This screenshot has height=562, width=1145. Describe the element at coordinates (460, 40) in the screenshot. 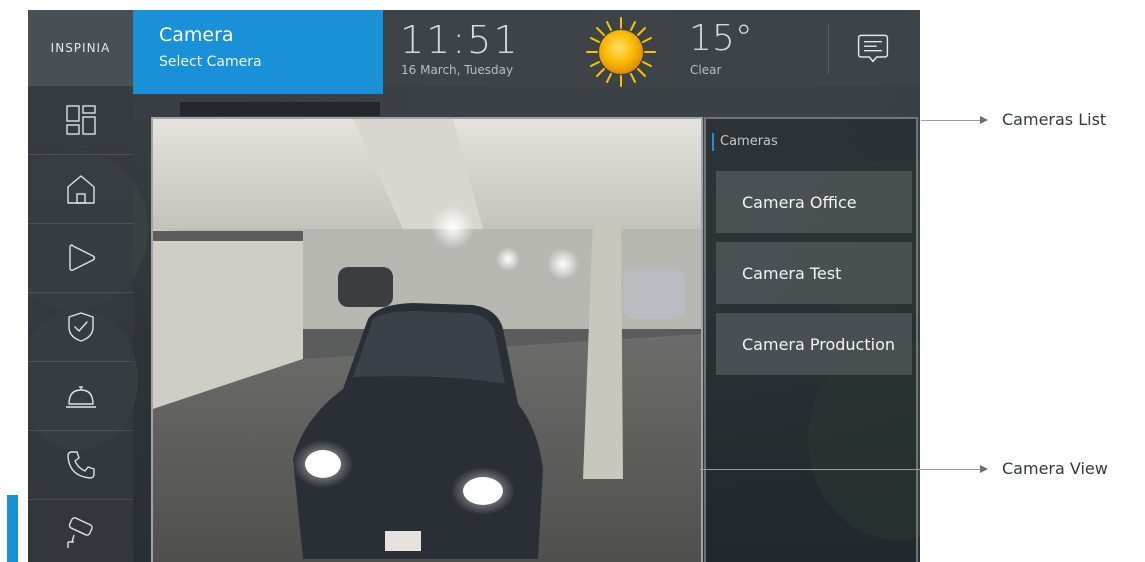

I see `clock-time: 11:51` at that location.